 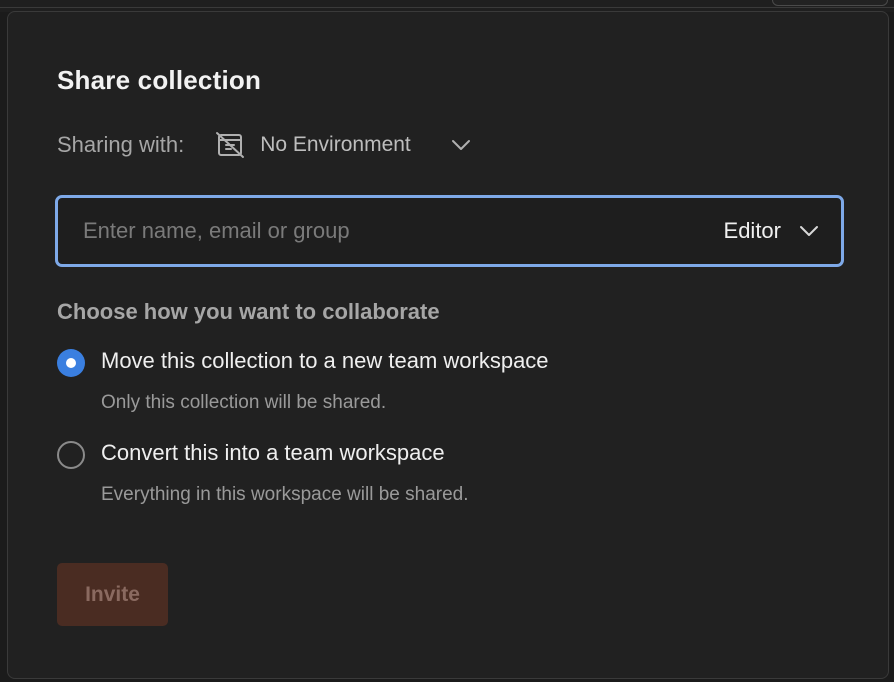 I want to click on dialog-title: Share collection, so click(x=159, y=80).